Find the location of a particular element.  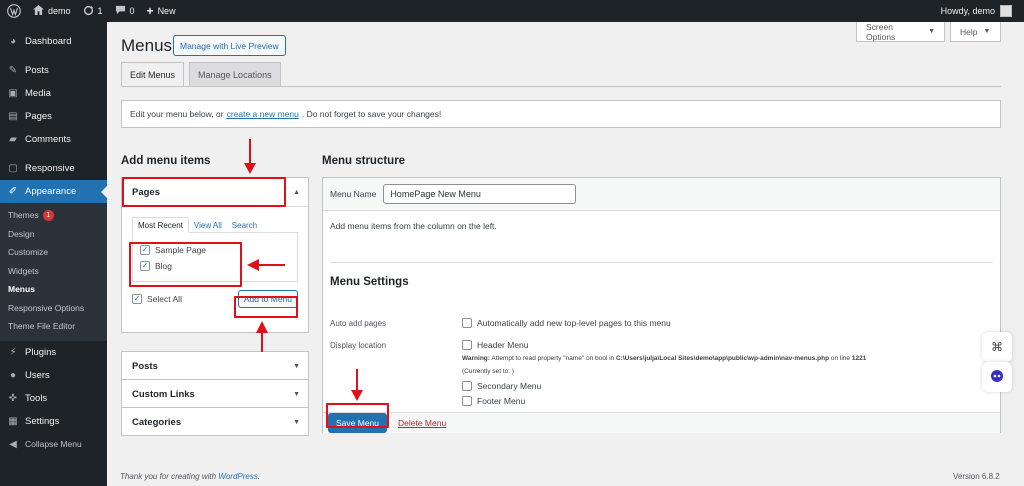

sidebar-item-dashboard: ◕ Dashboard is located at coordinates (53, 41).